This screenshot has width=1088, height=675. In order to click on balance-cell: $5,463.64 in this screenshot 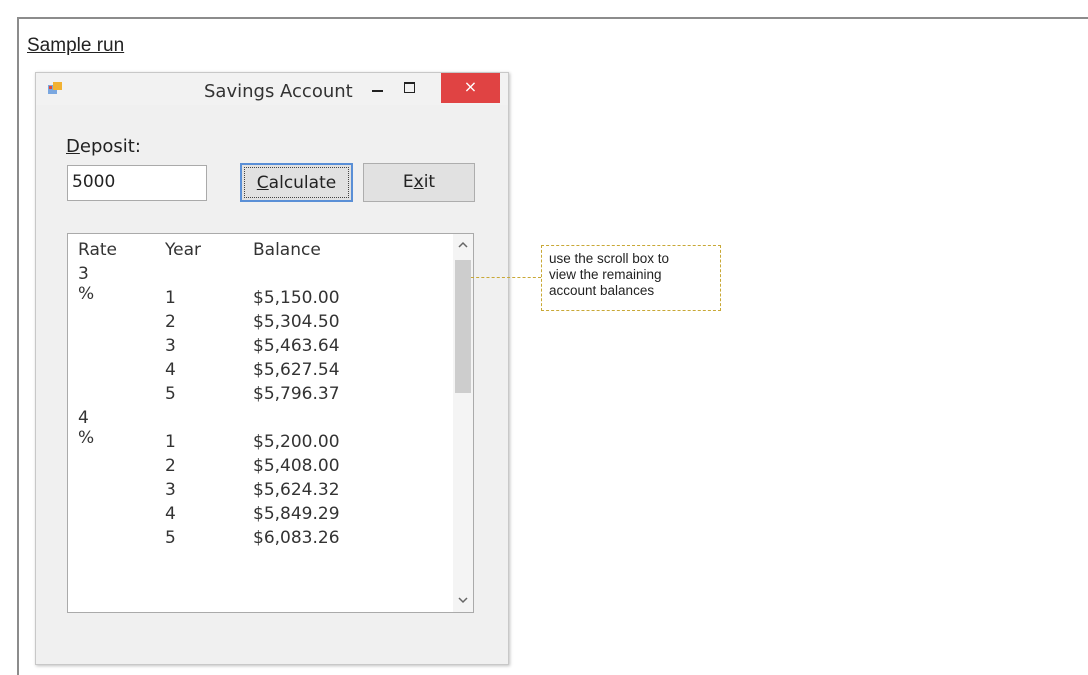, I will do `click(296, 346)`.